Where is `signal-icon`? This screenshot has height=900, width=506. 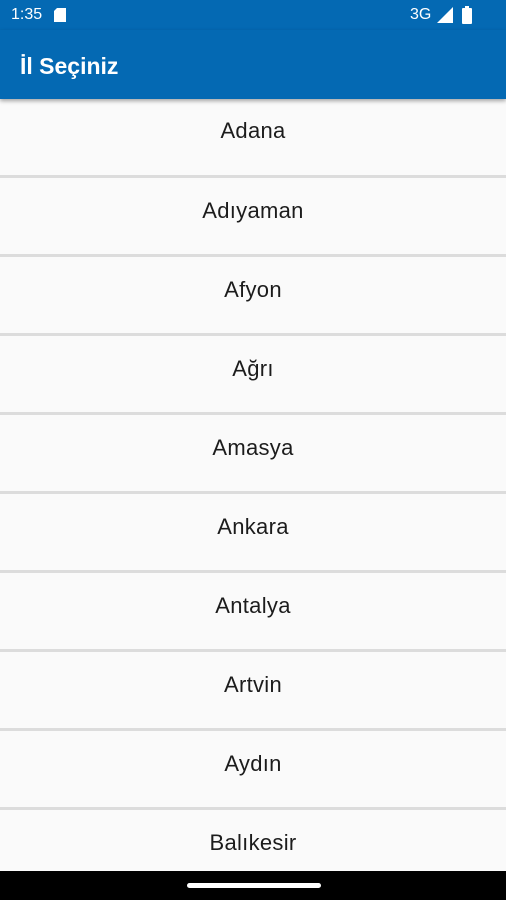 signal-icon is located at coordinates (445, 15).